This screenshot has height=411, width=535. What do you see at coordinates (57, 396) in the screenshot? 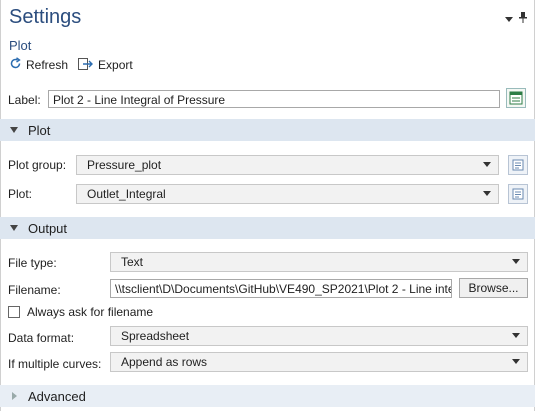
I see `section-advanced-title: Advanced` at bounding box center [57, 396].